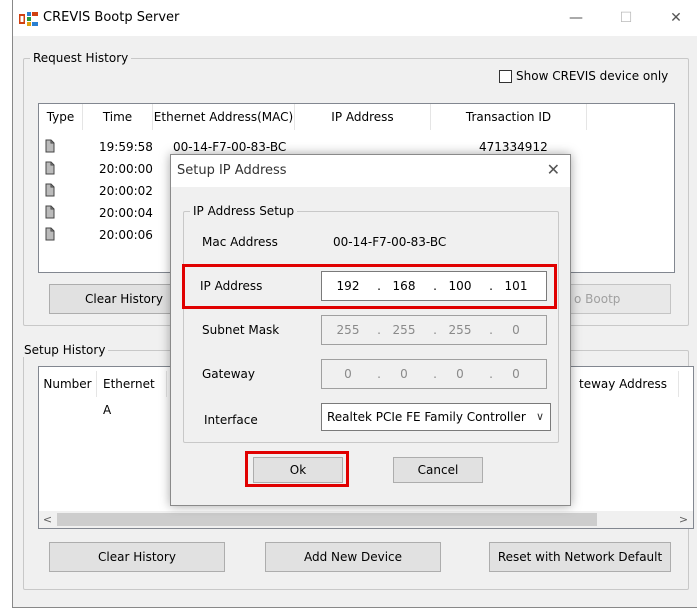  Describe the element at coordinates (626, 18) in the screenshot. I see `maximize-button: ☐` at that location.